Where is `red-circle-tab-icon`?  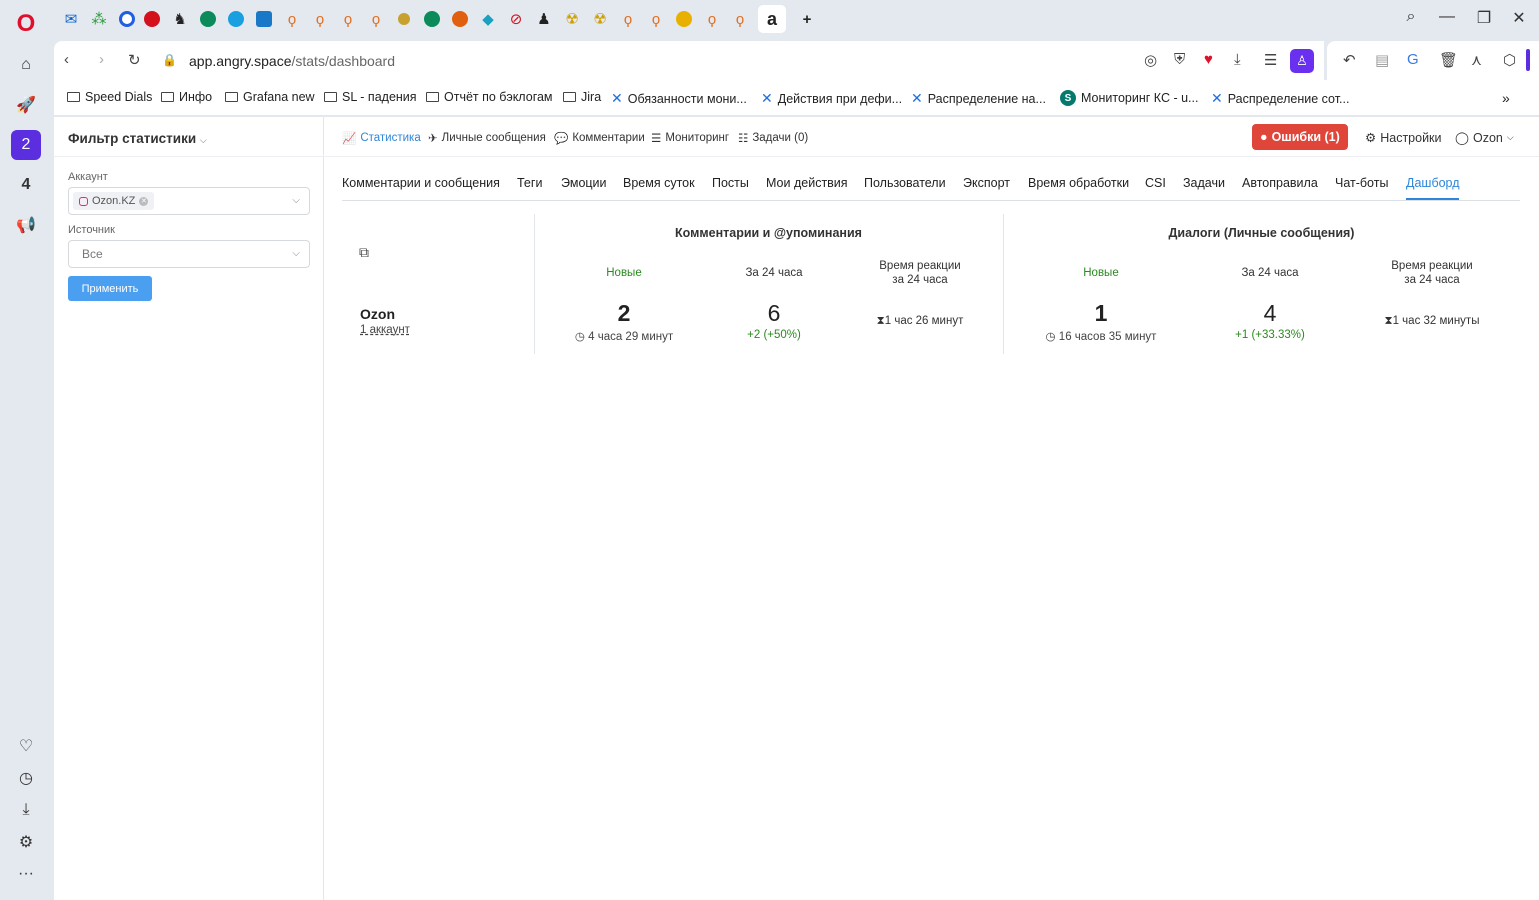
red-circle-tab-icon is located at coordinates (152, 19).